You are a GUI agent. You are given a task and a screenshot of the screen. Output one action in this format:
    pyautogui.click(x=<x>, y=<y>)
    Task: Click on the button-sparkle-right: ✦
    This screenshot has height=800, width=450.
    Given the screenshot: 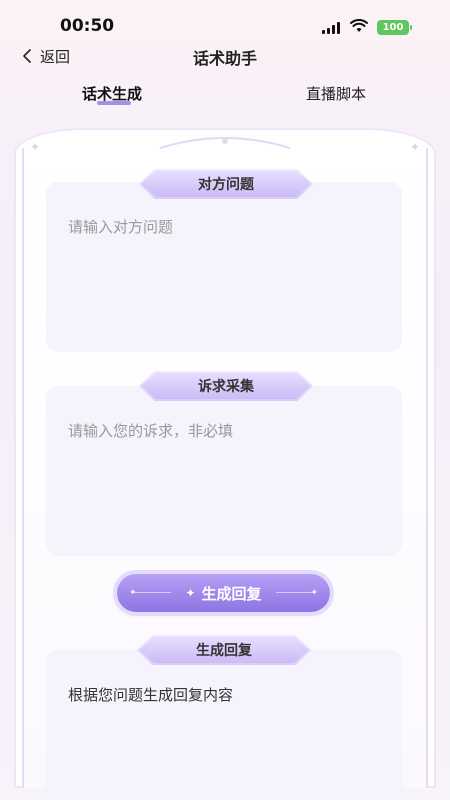 What is the action you would take?
    pyautogui.click(x=314, y=593)
    